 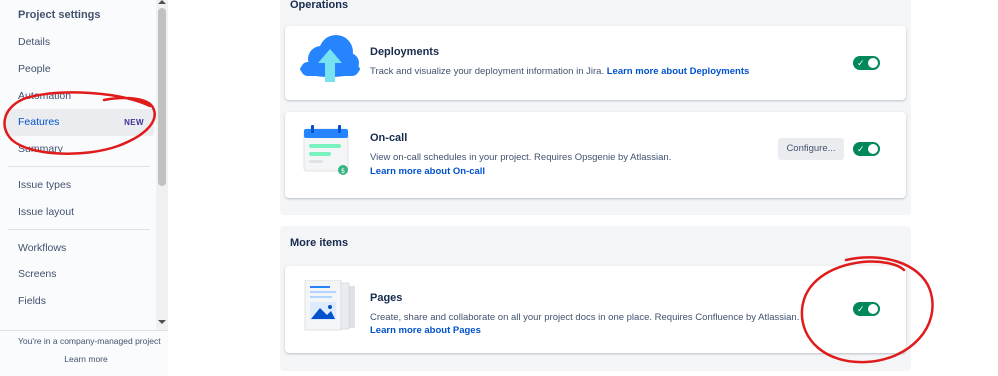 I want to click on scroll-thumb, so click(x=162, y=97).